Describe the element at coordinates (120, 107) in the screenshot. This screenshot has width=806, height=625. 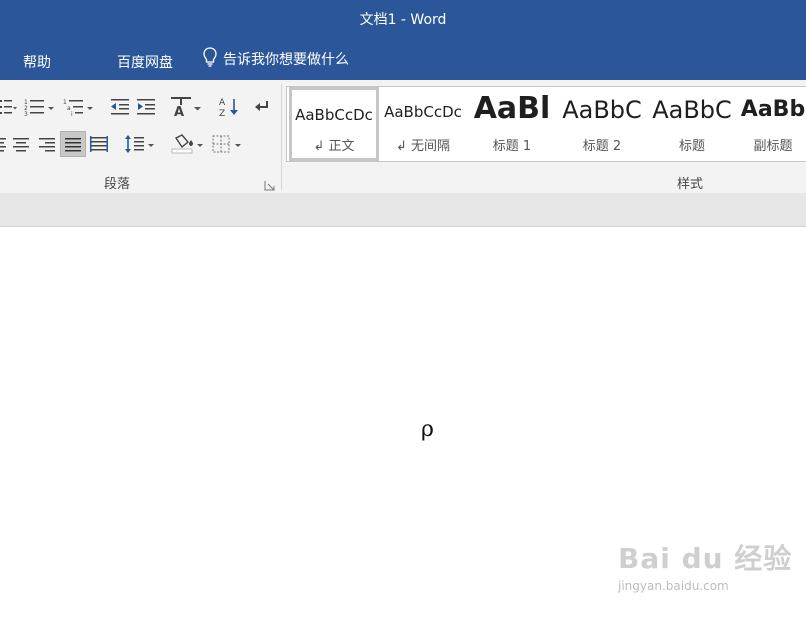
I see `decrease-indent-button` at that location.